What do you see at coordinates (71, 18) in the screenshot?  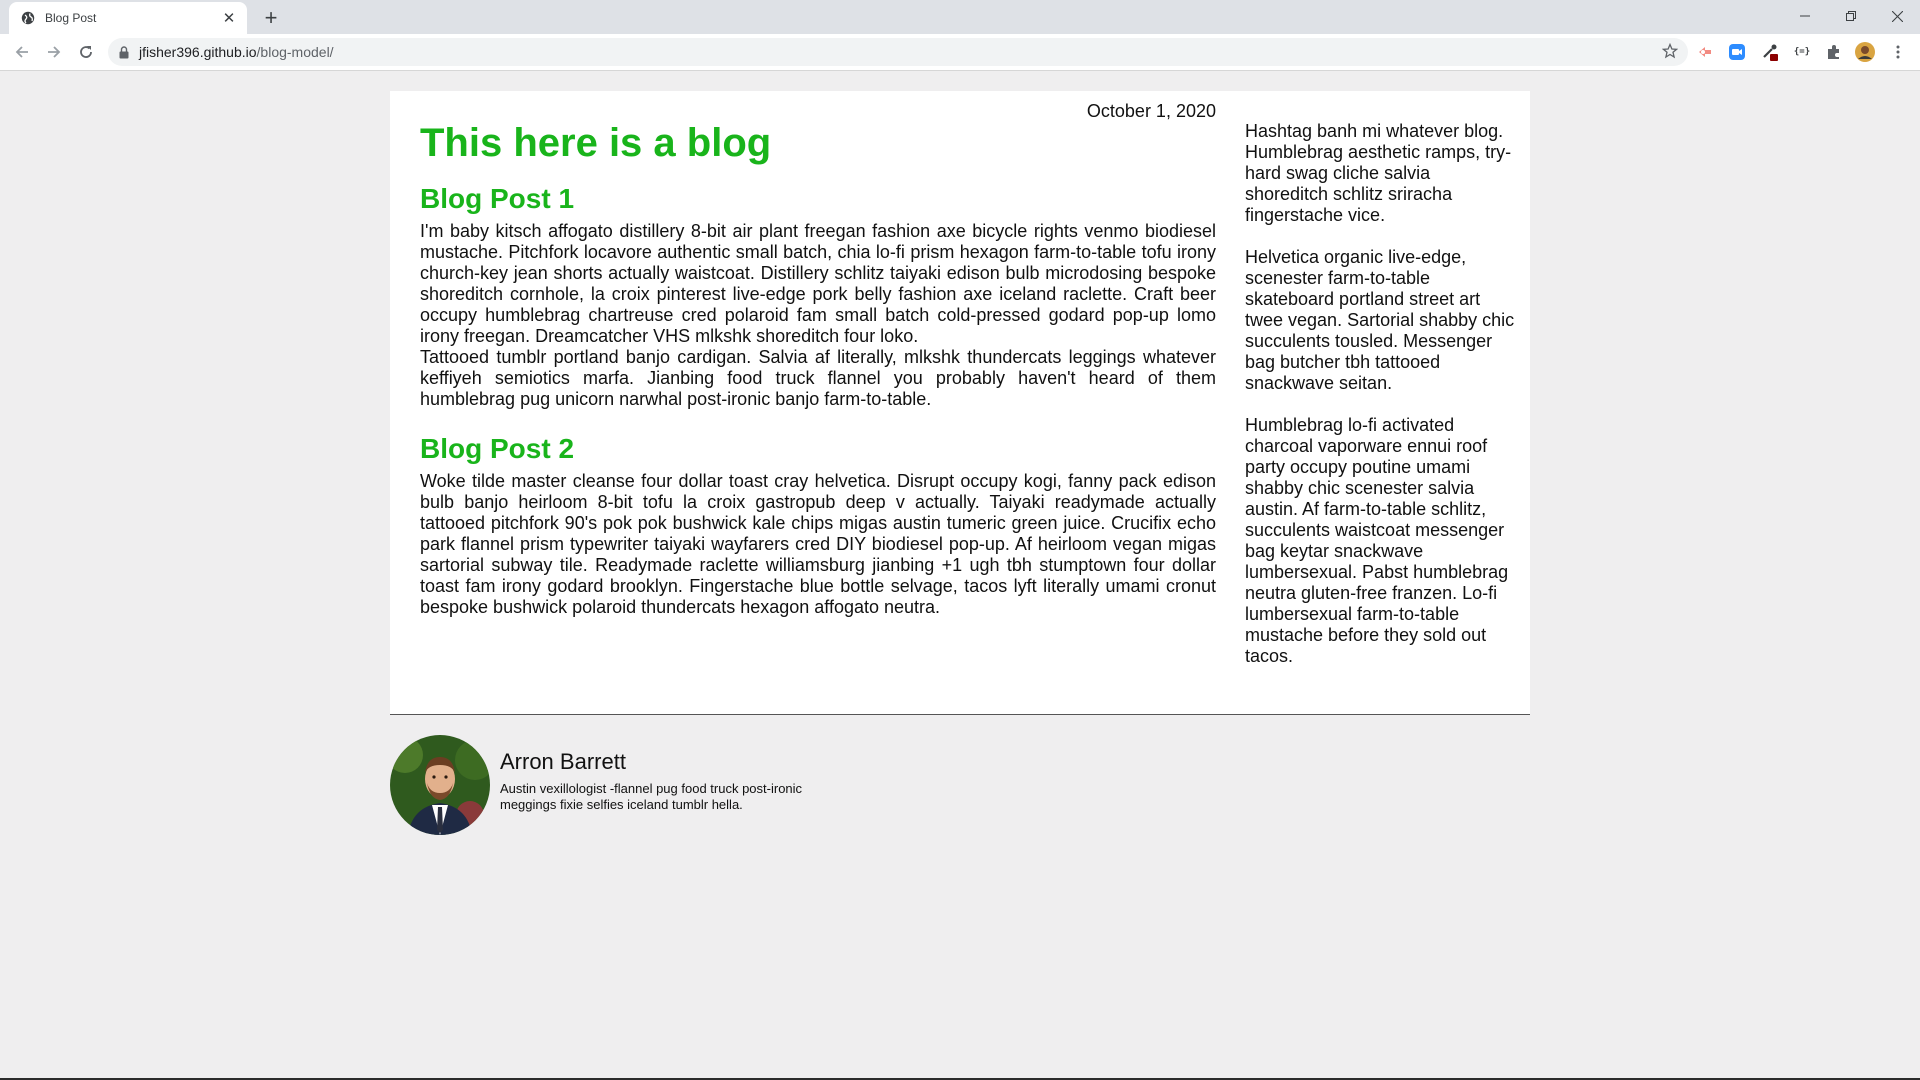 I see `tab-title: Blog Post` at bounding box center [71, 18].